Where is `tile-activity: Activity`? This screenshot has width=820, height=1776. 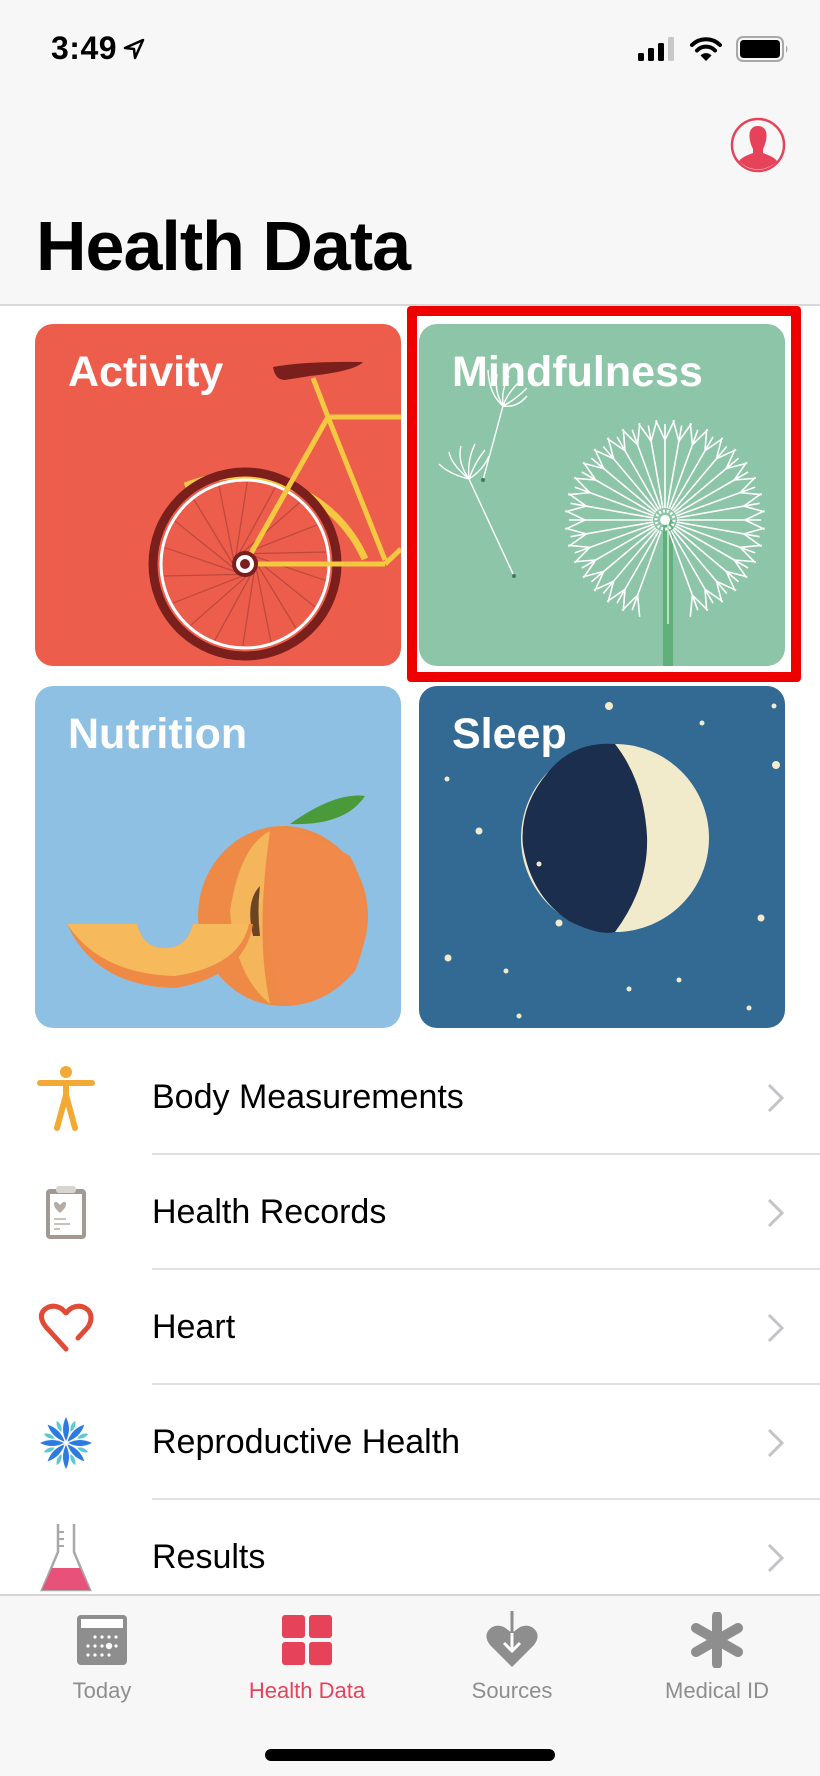 tile-activity: Activity is located at coordinates (218, 495).